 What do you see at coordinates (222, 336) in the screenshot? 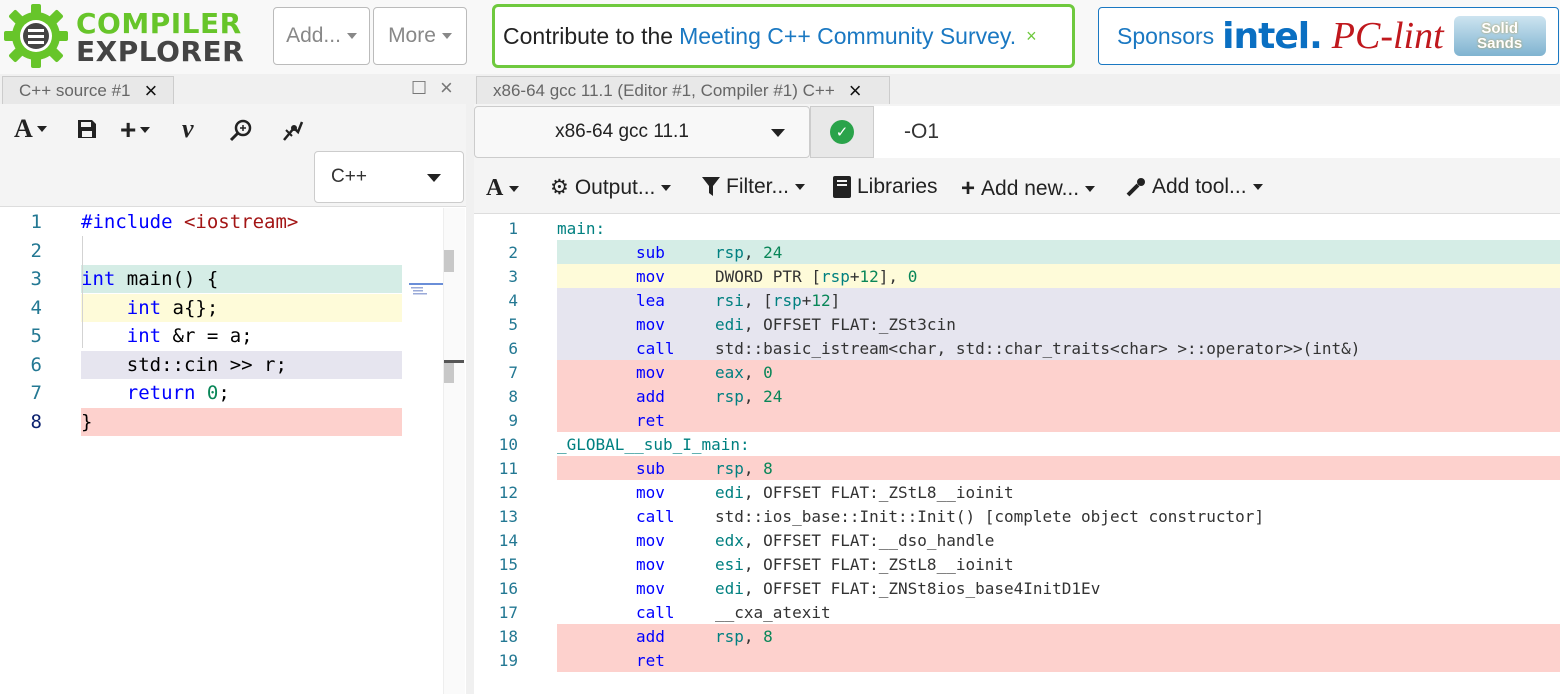
I see `source-line: 5 int &r = a;` at bounding box center [222, 336].